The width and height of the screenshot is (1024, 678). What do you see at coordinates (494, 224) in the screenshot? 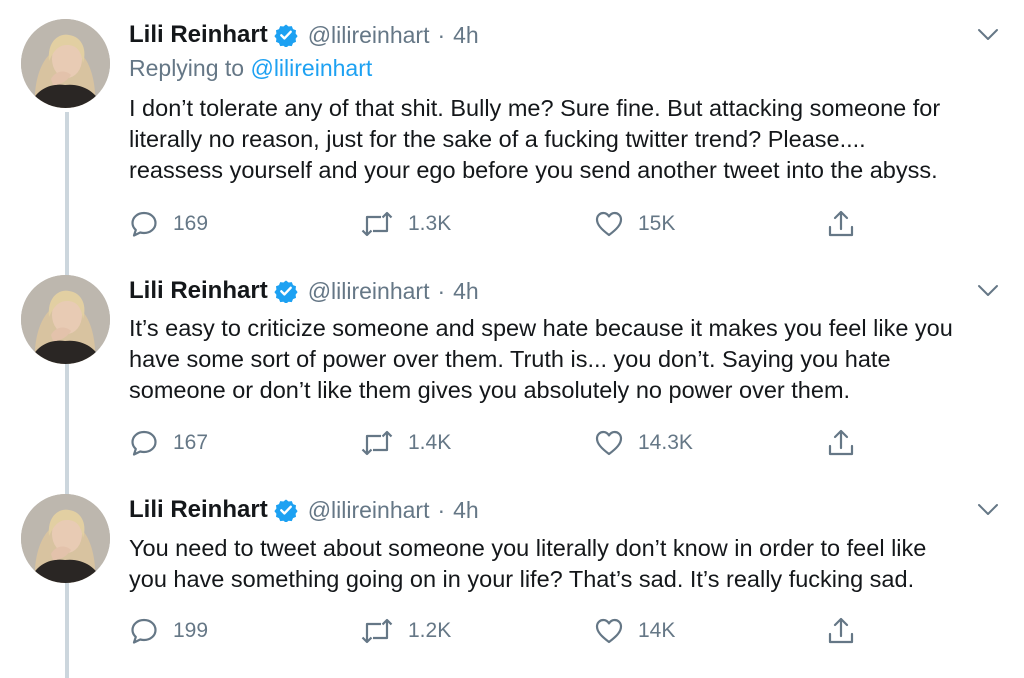
I see `tweet-actions: 169 1.3K 15K` at bounding box center [494, 224].